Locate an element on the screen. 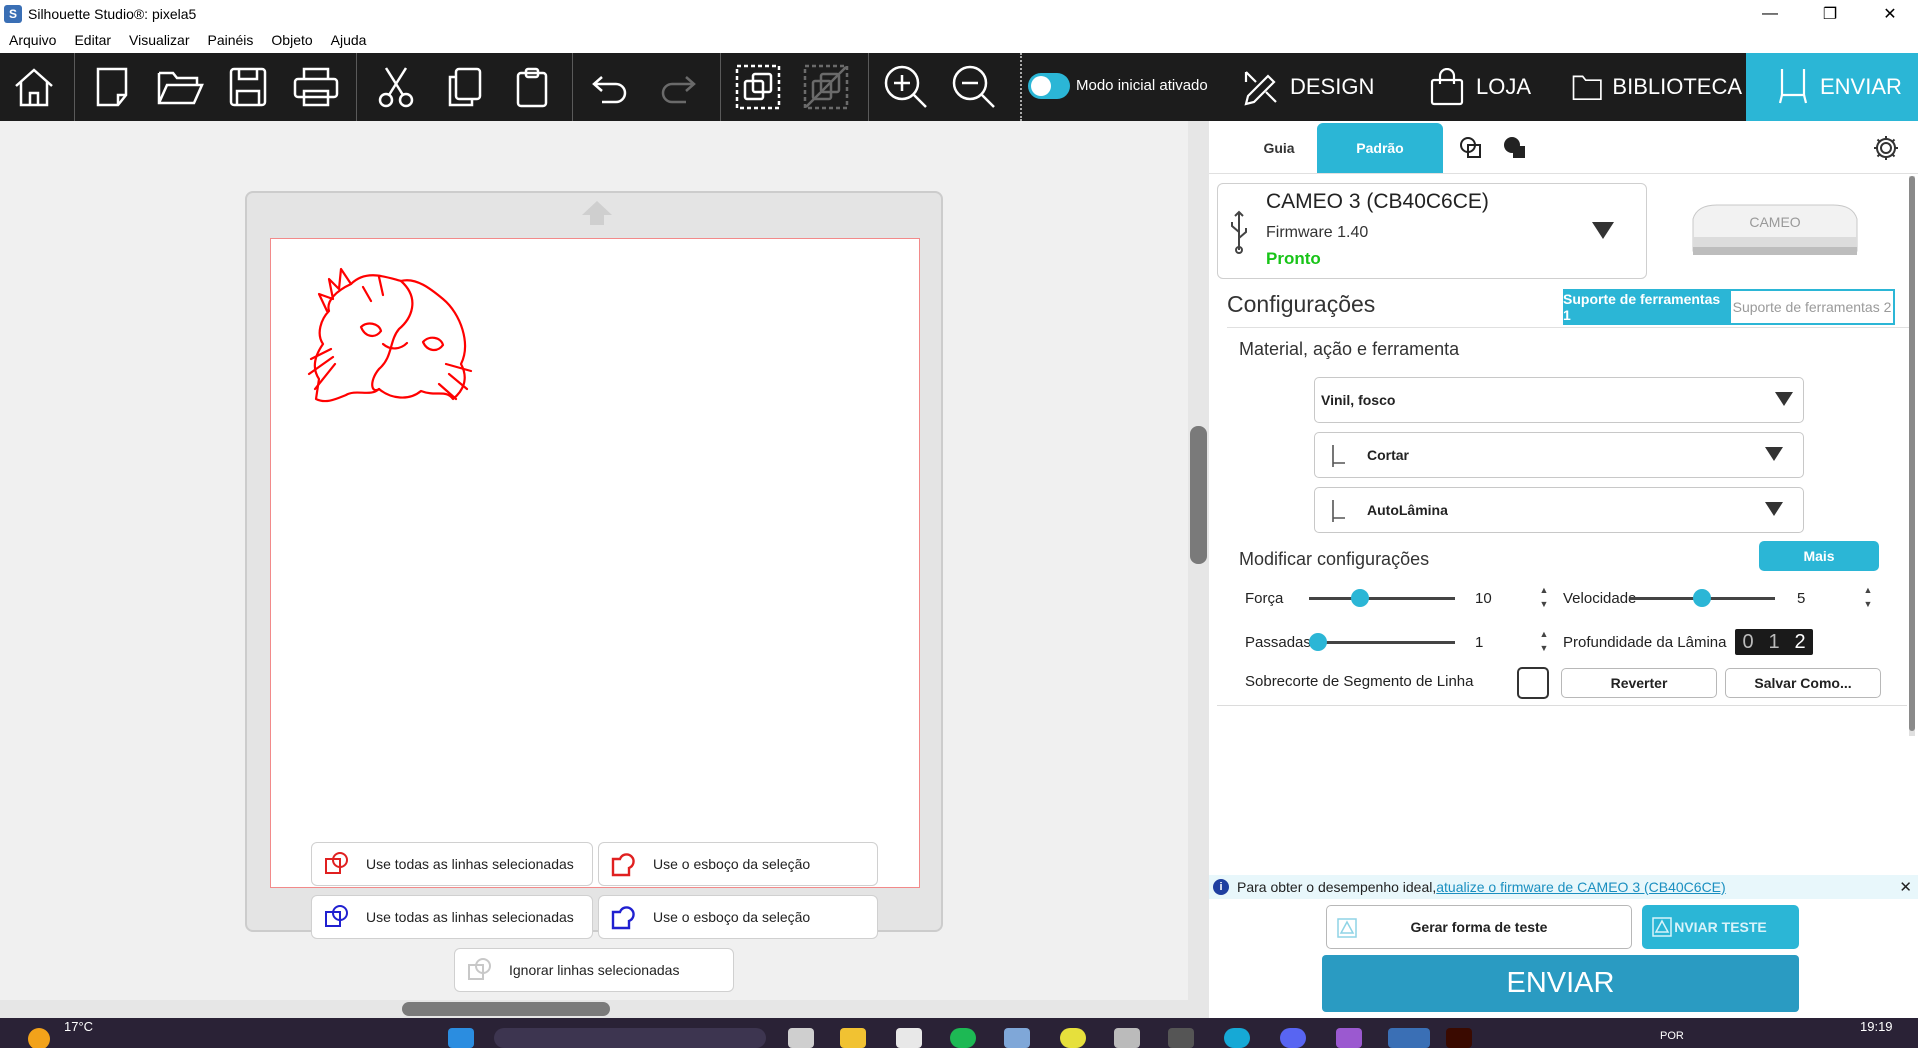 The height and width of the screenshot is (1048, 1918). new-document-icon is located at coordinates (112, 87).